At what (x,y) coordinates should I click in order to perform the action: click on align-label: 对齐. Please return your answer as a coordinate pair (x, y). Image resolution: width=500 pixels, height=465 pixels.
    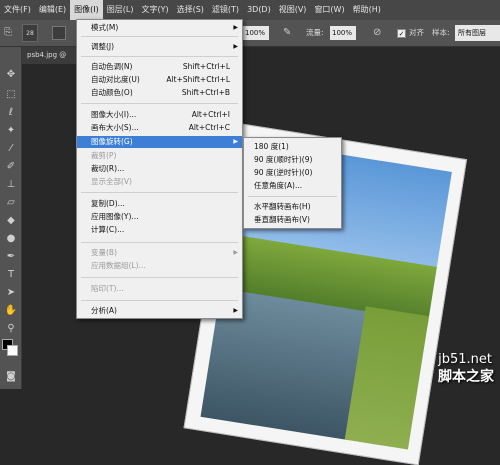
    Looking at the image, I should click on (416, 33).